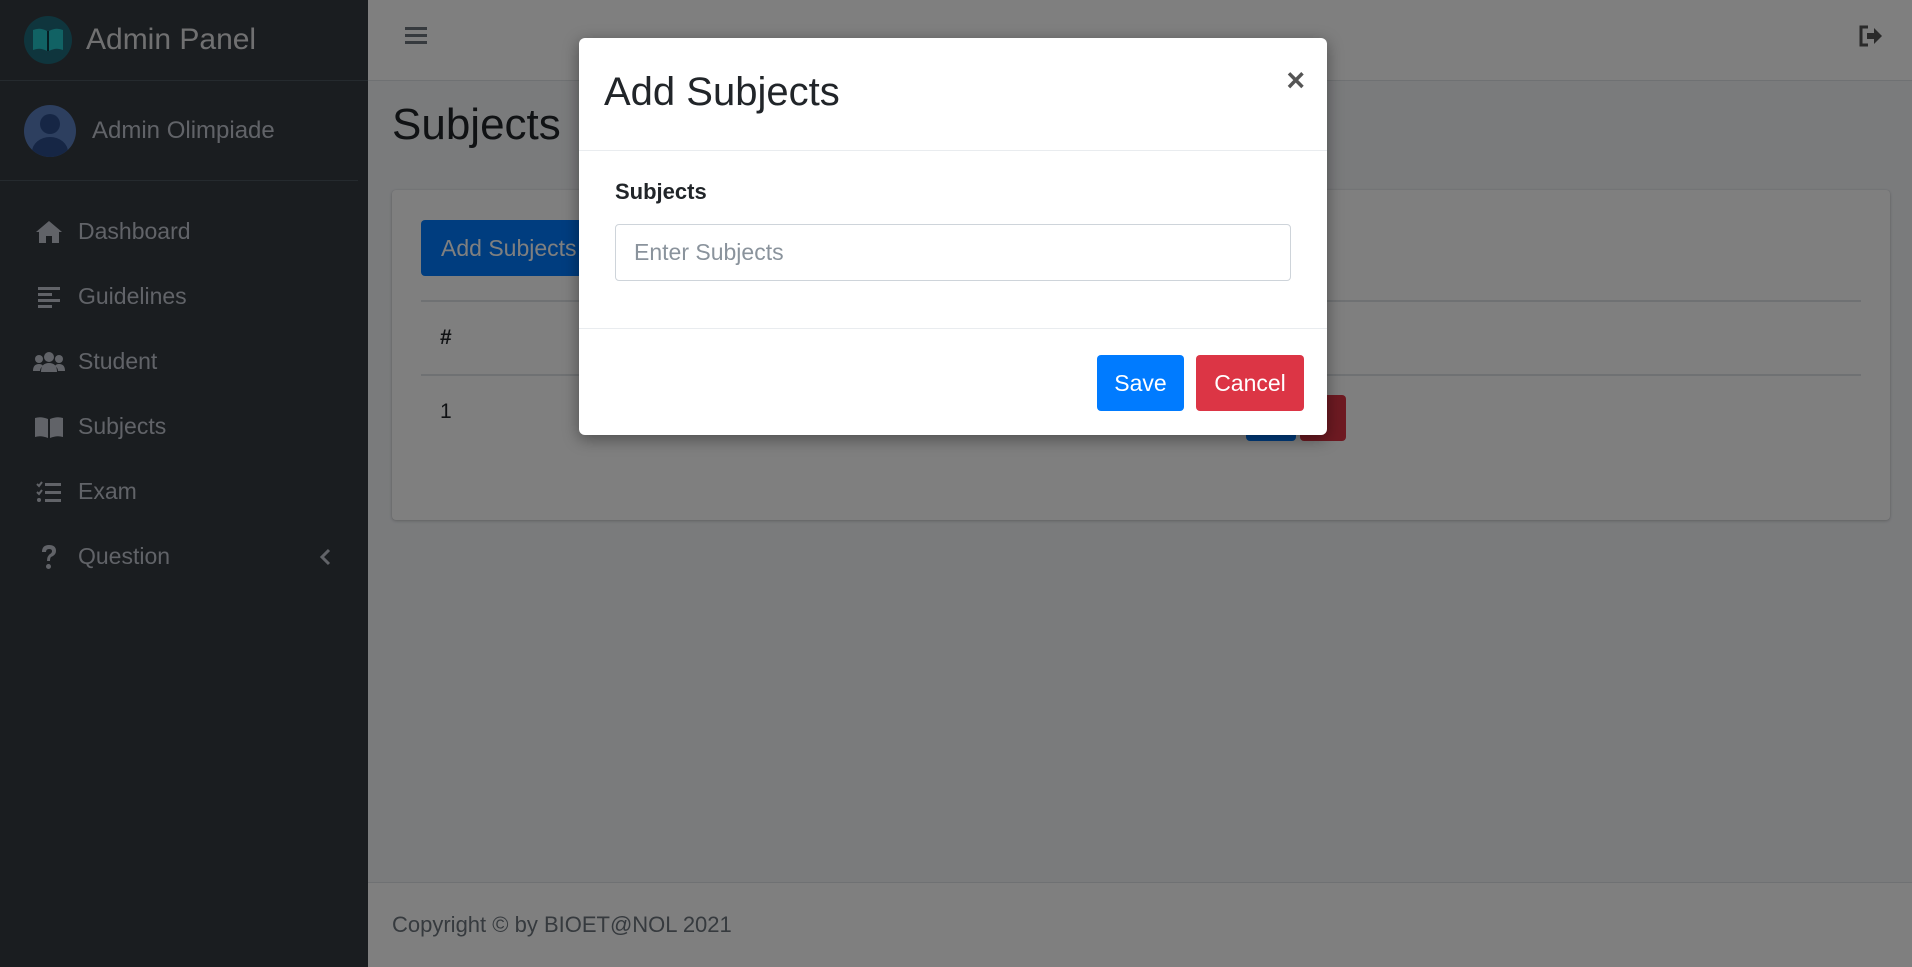 The height and width of the screenshot is (967, 1912). Describe the element at coordinates (1295, 80) in the screenshot. I see `close-icon: ×` at that location.